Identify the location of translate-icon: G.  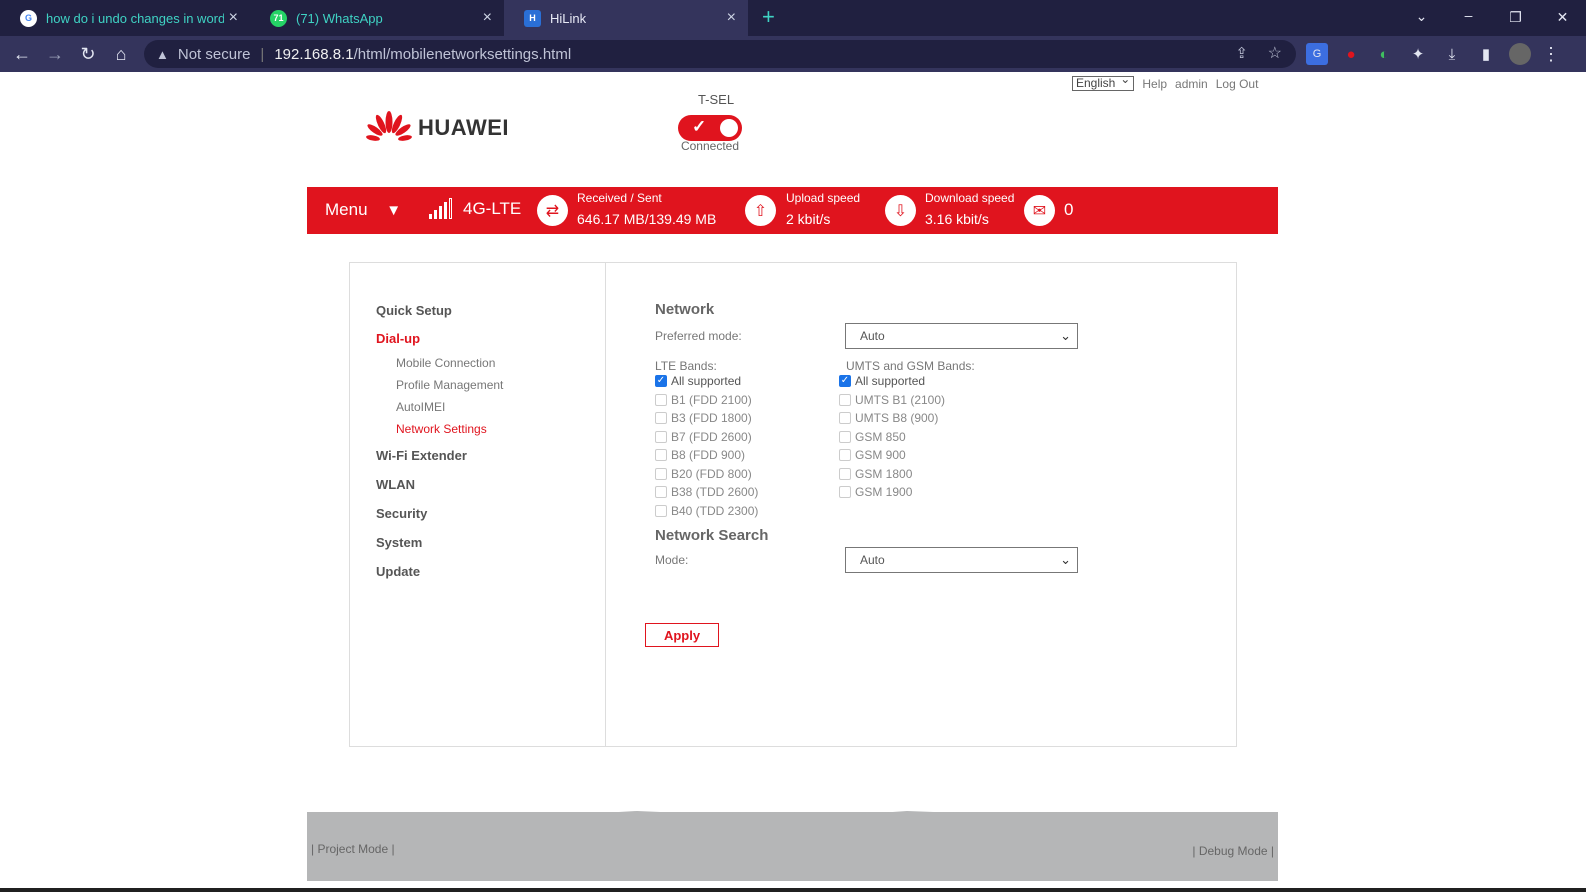
(1317, 54).